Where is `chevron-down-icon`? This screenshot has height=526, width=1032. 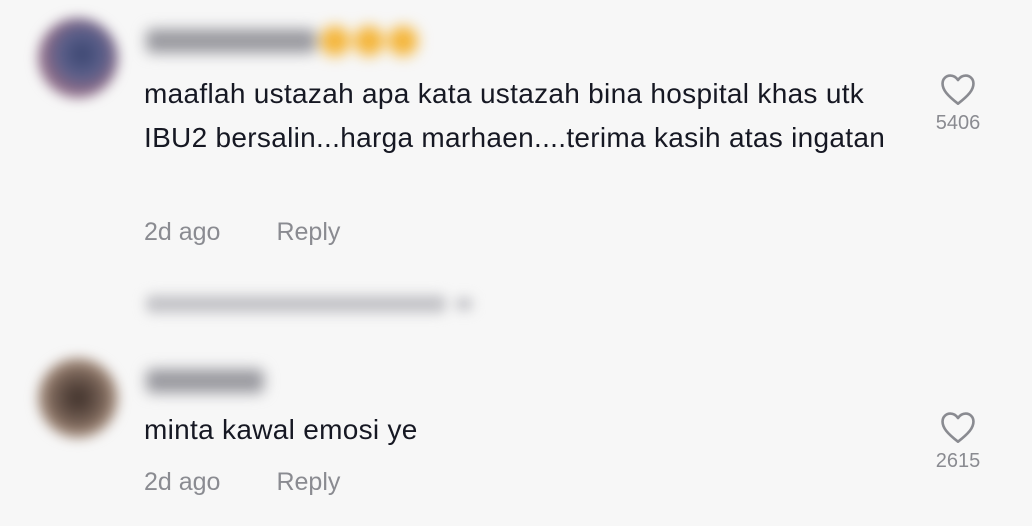 chevron-down-icon is located at coordinates (464, 304).